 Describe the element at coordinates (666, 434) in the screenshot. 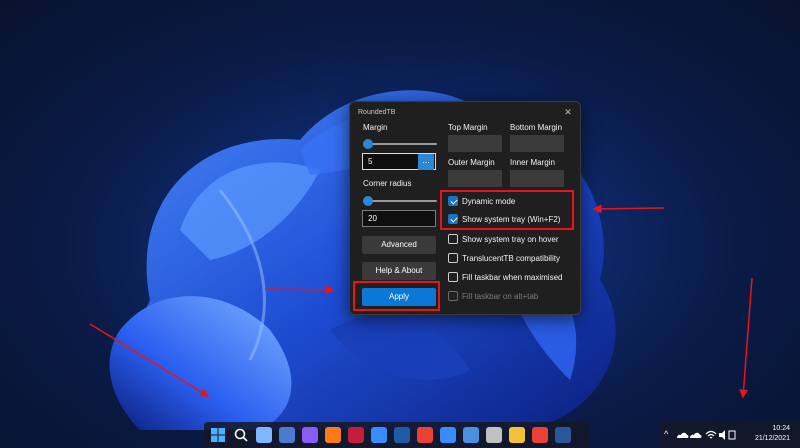

I see `tray-chevron-icon: ^` at that location.